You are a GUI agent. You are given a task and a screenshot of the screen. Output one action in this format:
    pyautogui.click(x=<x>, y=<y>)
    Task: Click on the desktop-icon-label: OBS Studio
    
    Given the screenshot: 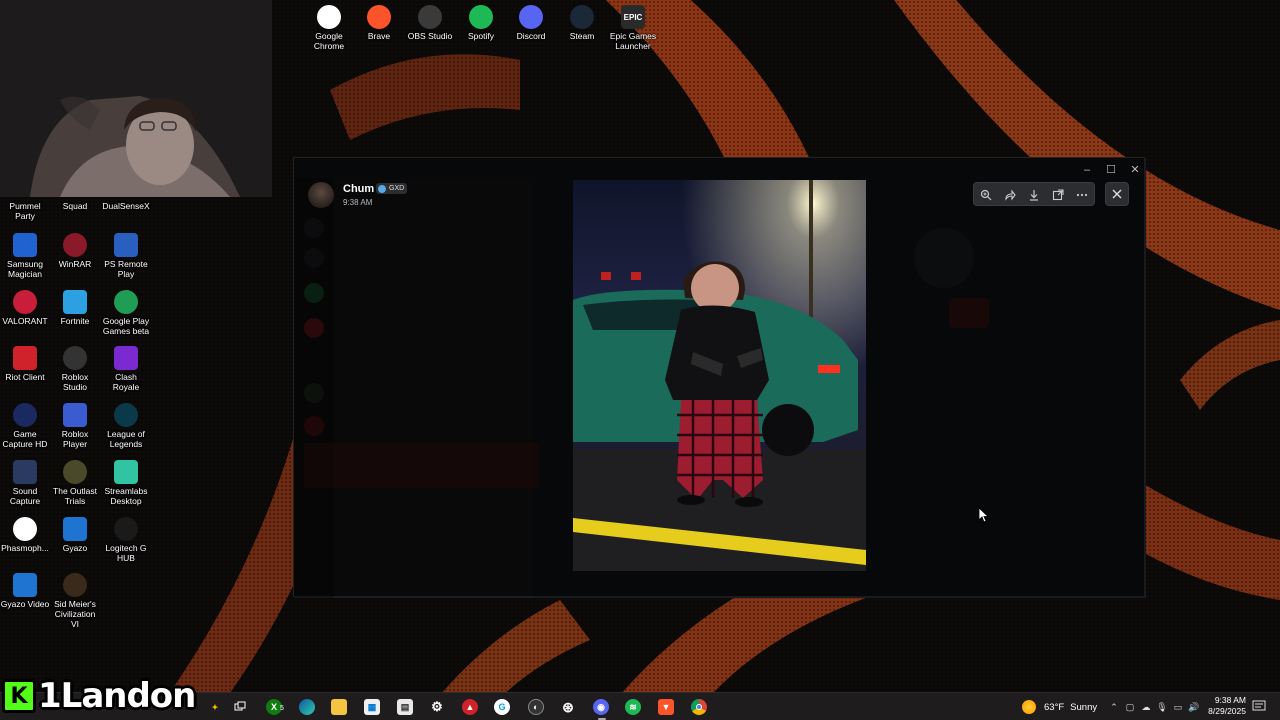 What is the action you would take?
    pyautogui.click(x=430, y=36)
    